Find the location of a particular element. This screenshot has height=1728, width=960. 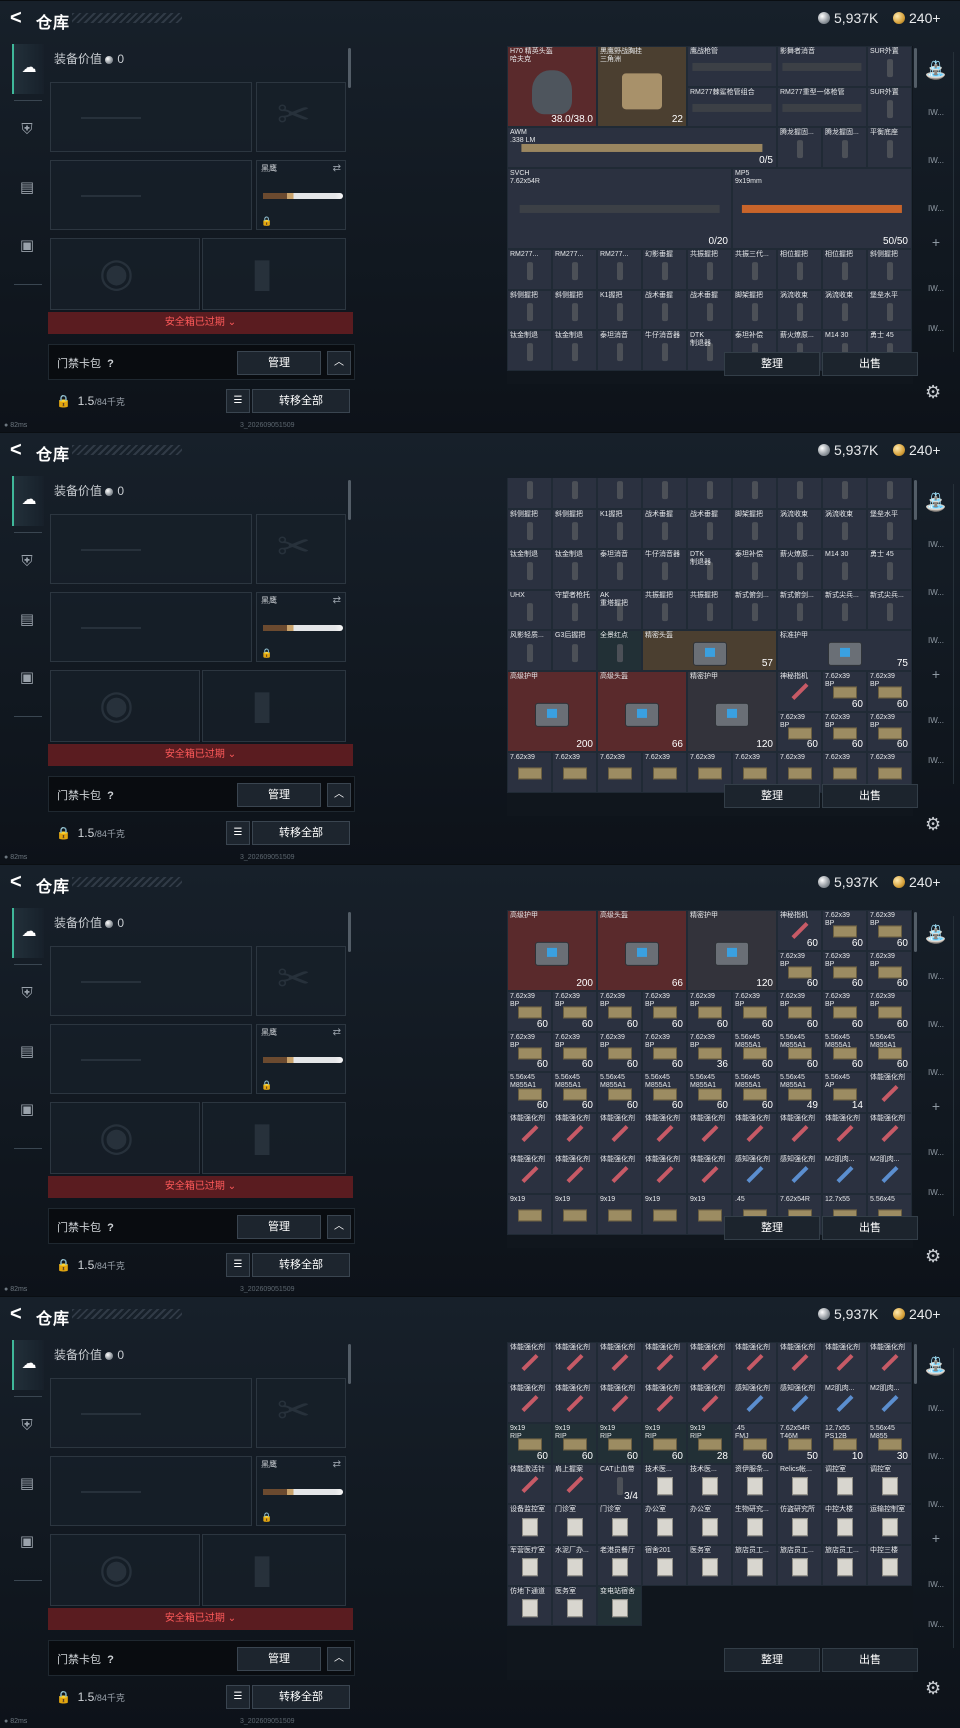

stash-item: 设备监控室 is located at coordinates (529, 1524).